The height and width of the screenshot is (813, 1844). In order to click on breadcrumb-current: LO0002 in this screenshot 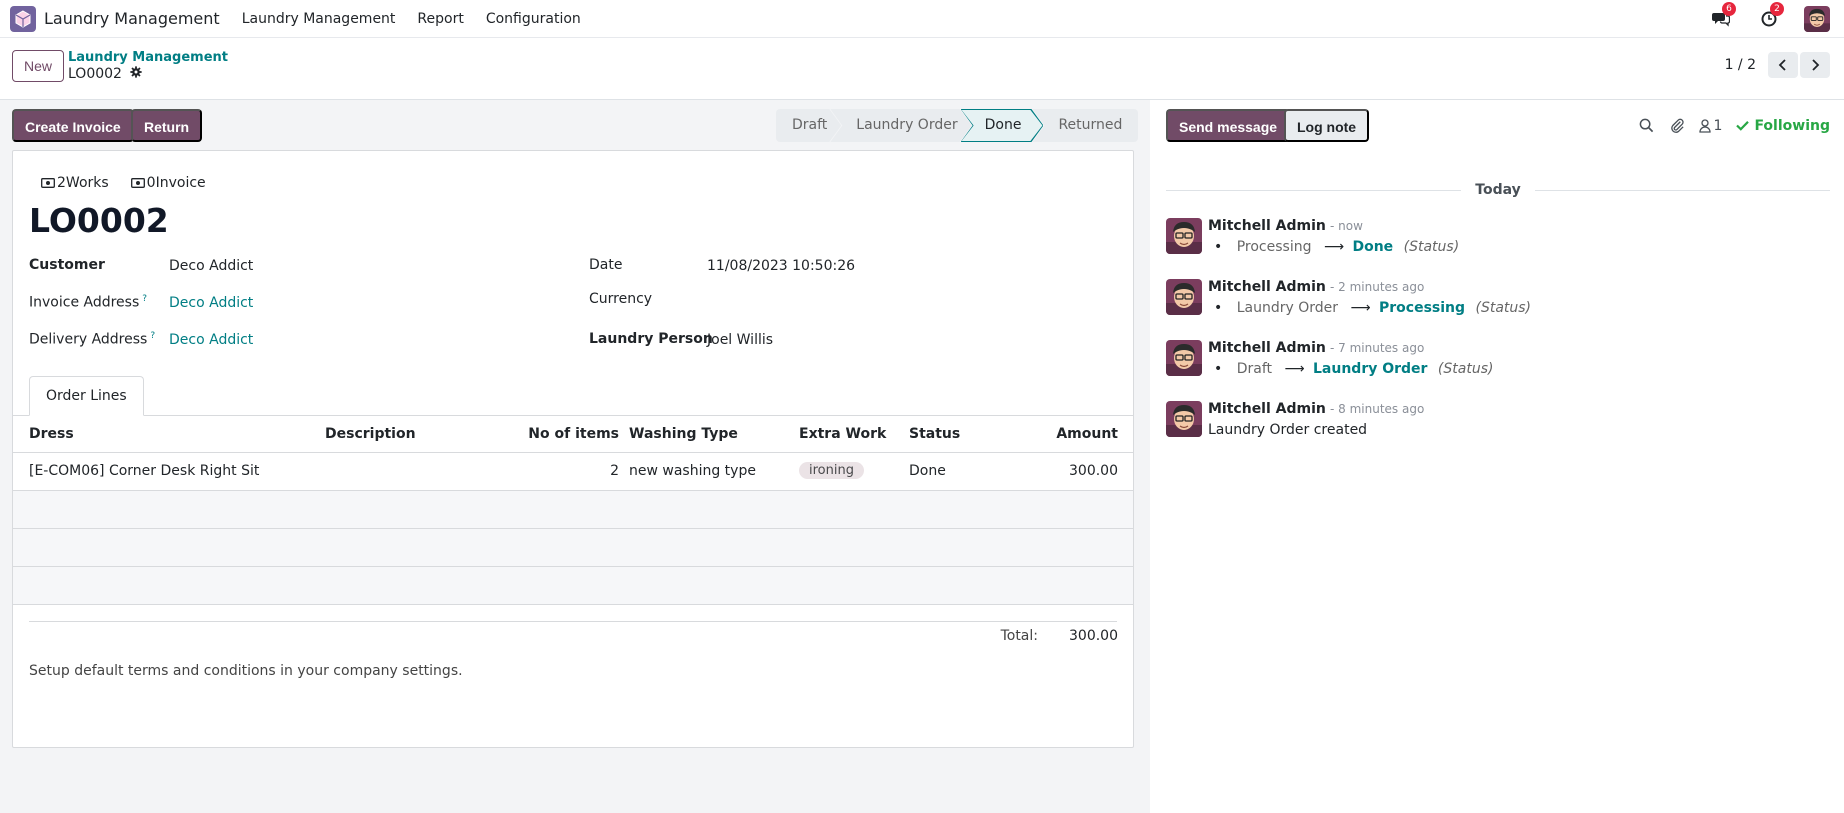, I will do `click(105, 74)`.